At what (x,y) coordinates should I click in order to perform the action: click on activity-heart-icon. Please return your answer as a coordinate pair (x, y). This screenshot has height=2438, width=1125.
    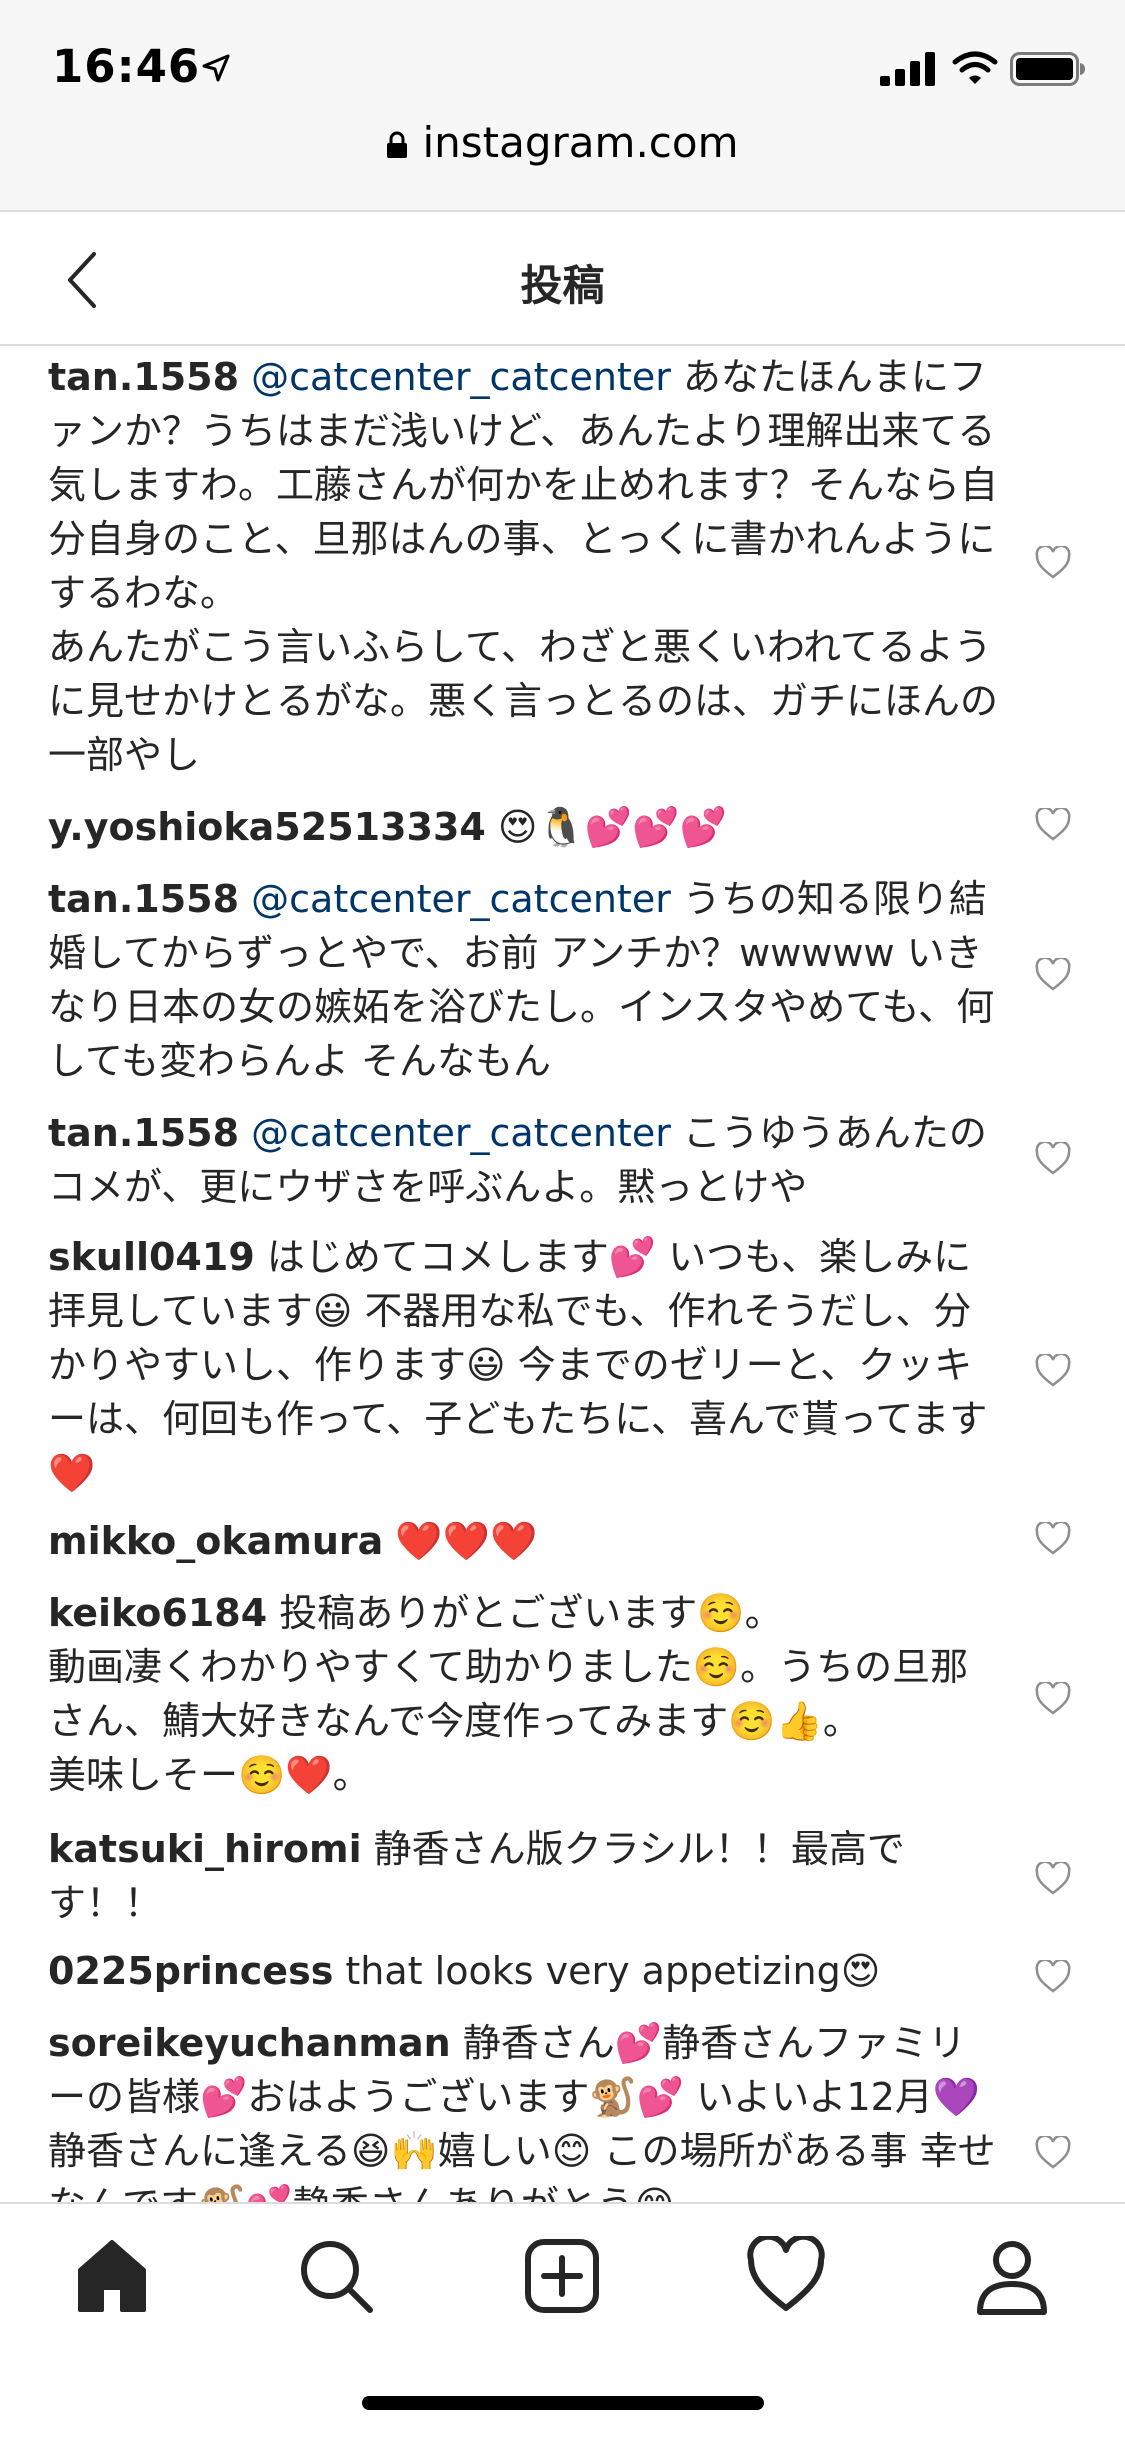
    Looking at the image, I should click on (786, 2276).